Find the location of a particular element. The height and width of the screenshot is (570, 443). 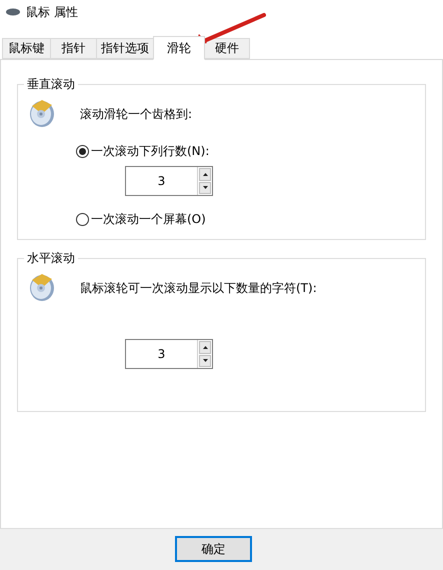

radio-label: 一次滚动一个屏幕(O) is located at coordinates (148, 219).